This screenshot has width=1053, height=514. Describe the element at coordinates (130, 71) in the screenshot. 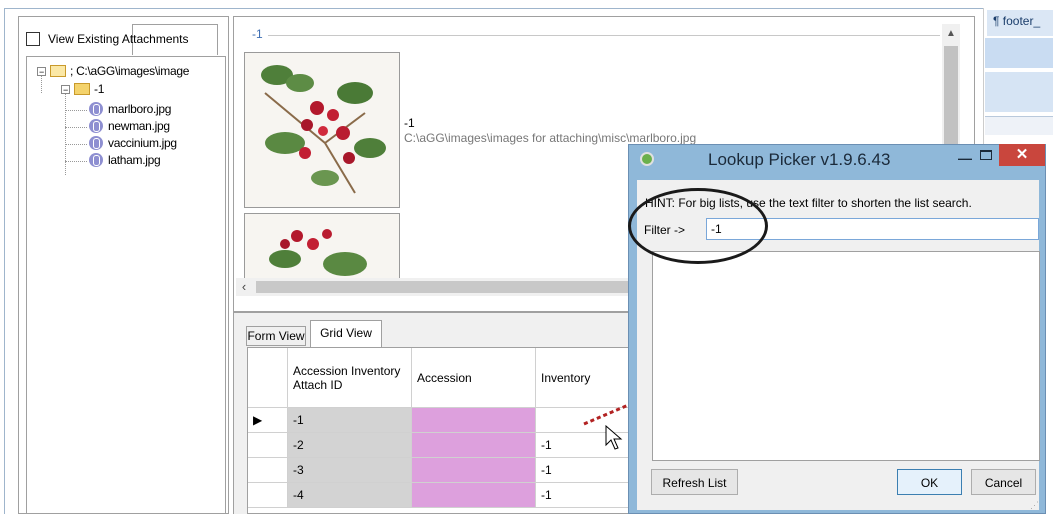

I see `tree-root-label: ; C:\aGG\images\image` at that location.